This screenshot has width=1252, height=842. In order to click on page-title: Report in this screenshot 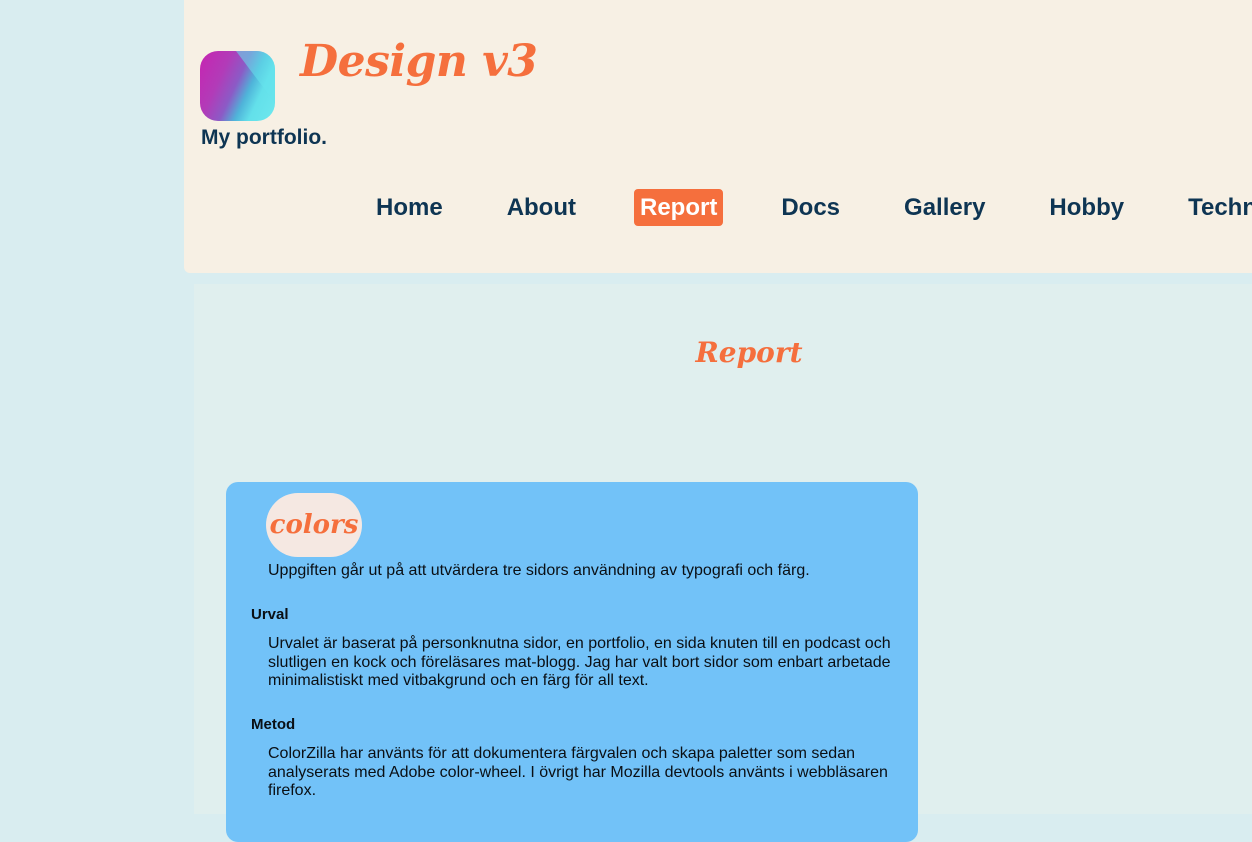, I will do `click(749, 352)`.